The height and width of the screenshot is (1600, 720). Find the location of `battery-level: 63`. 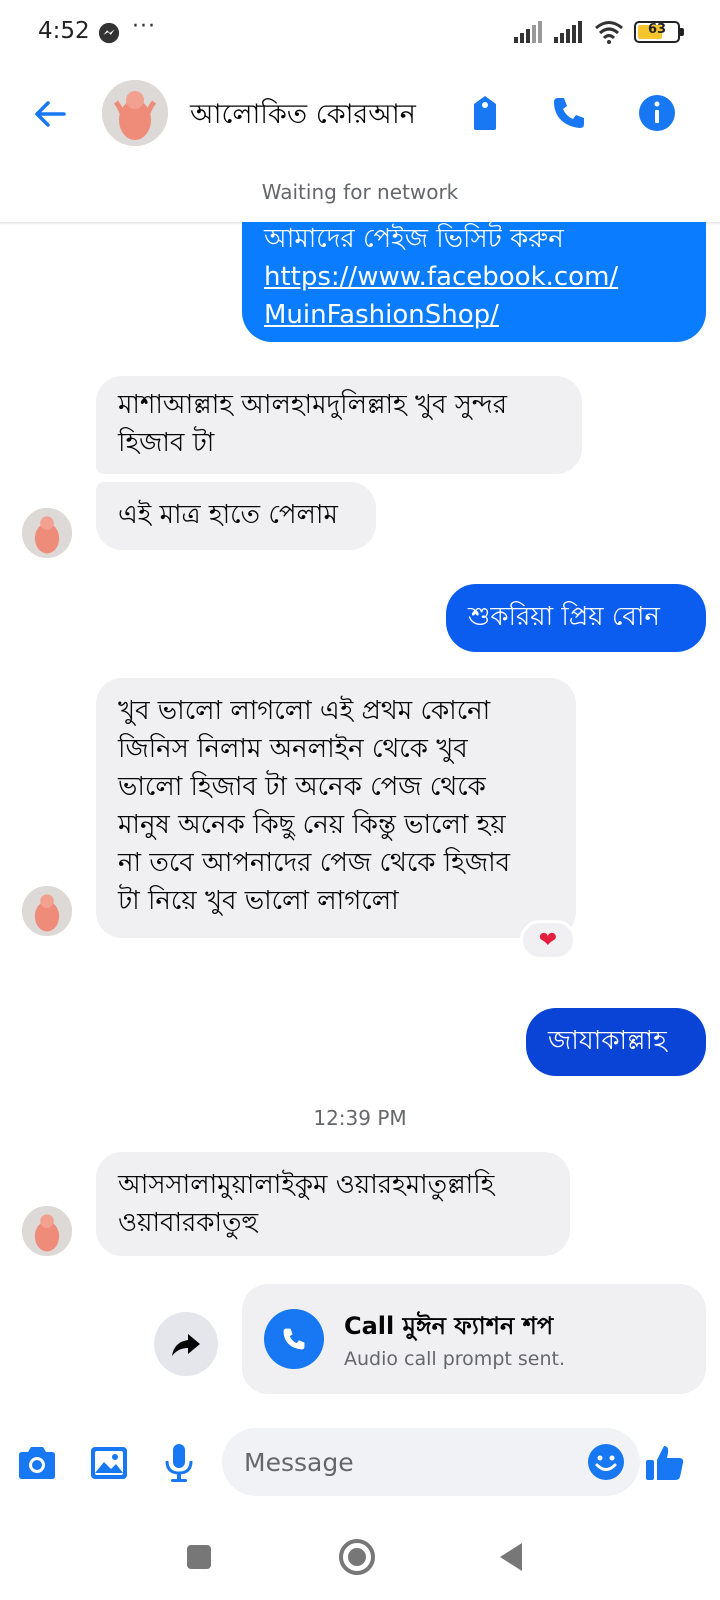

battery-level: 63 is located at coordinates (657, 29).